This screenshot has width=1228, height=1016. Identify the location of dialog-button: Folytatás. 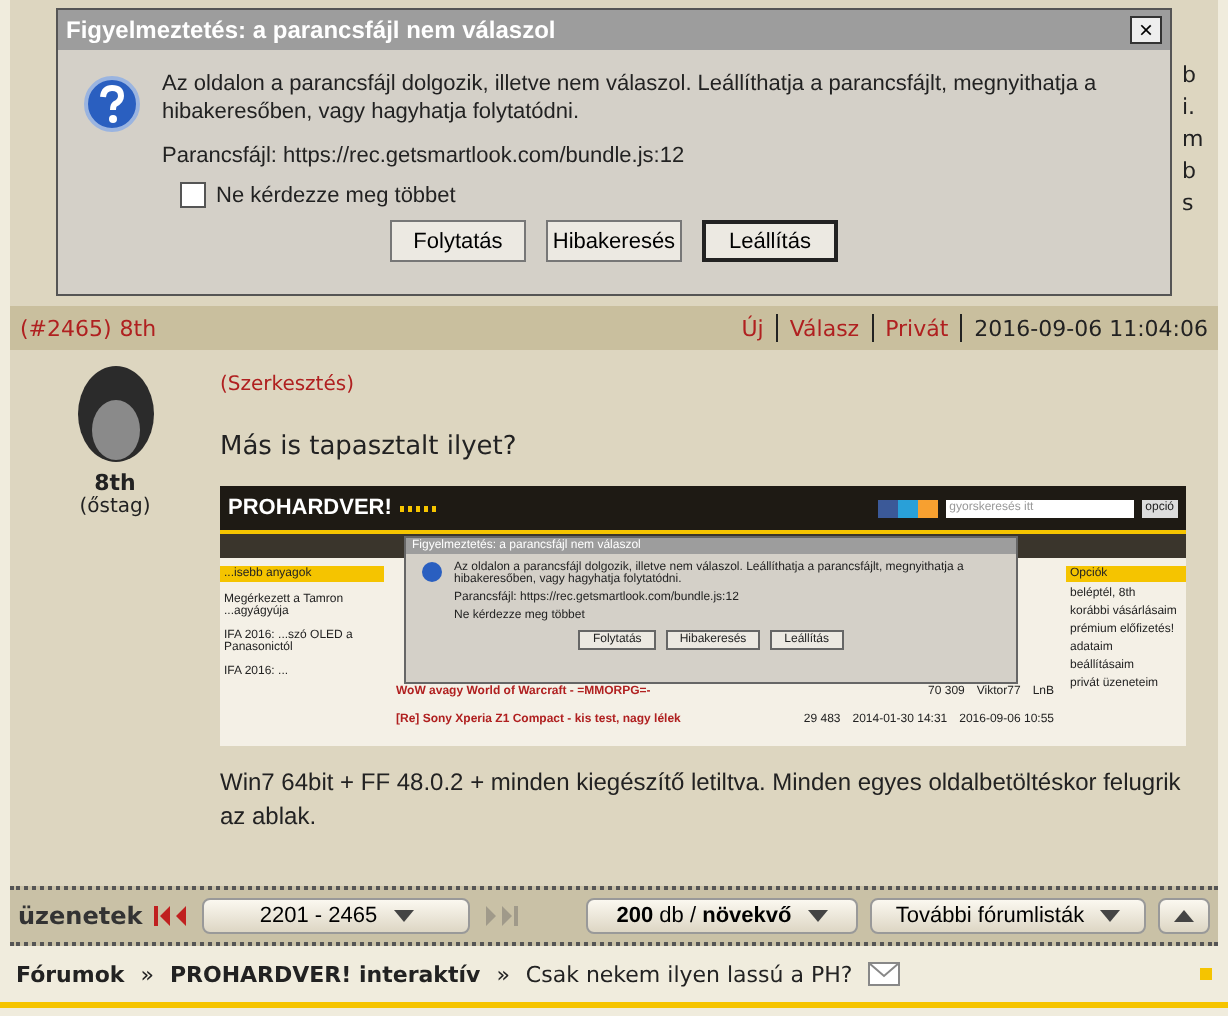
(458, 241).